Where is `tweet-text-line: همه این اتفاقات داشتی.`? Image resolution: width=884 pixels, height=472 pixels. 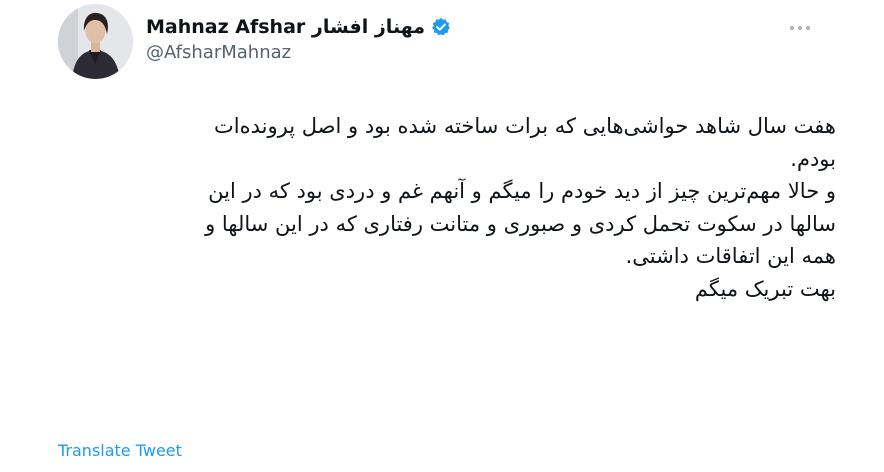
tweet-text-line: همه این اتفاقات داشتی. is located at coordinates (730, 256).